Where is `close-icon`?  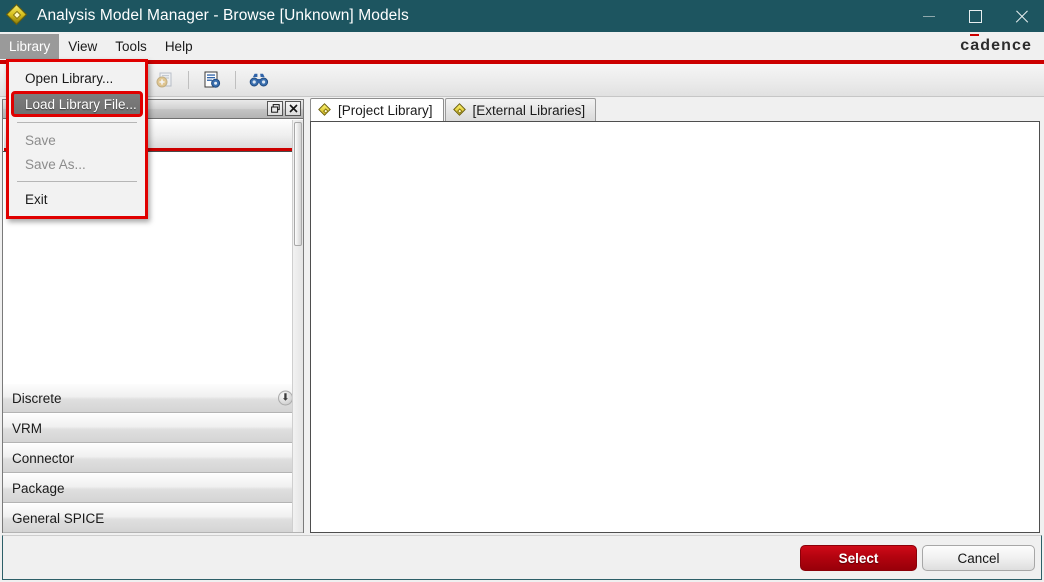
close-icon is located at coordinates (1021, 16).